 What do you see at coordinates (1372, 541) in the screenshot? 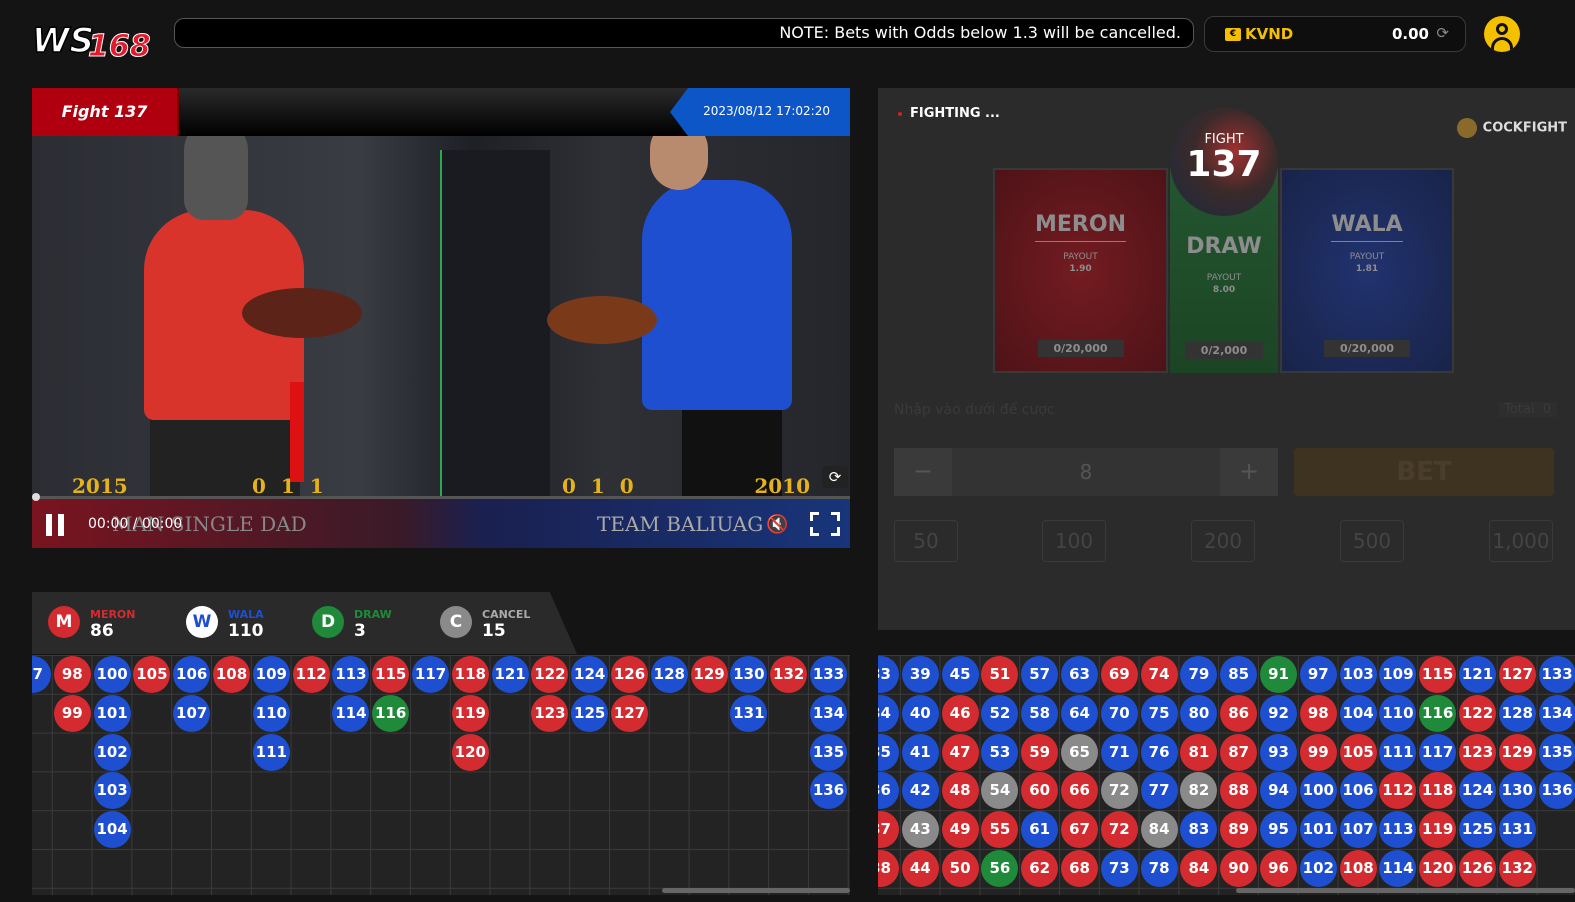
I see `chip-500-button: 500` at bounding box center [1372, 541].